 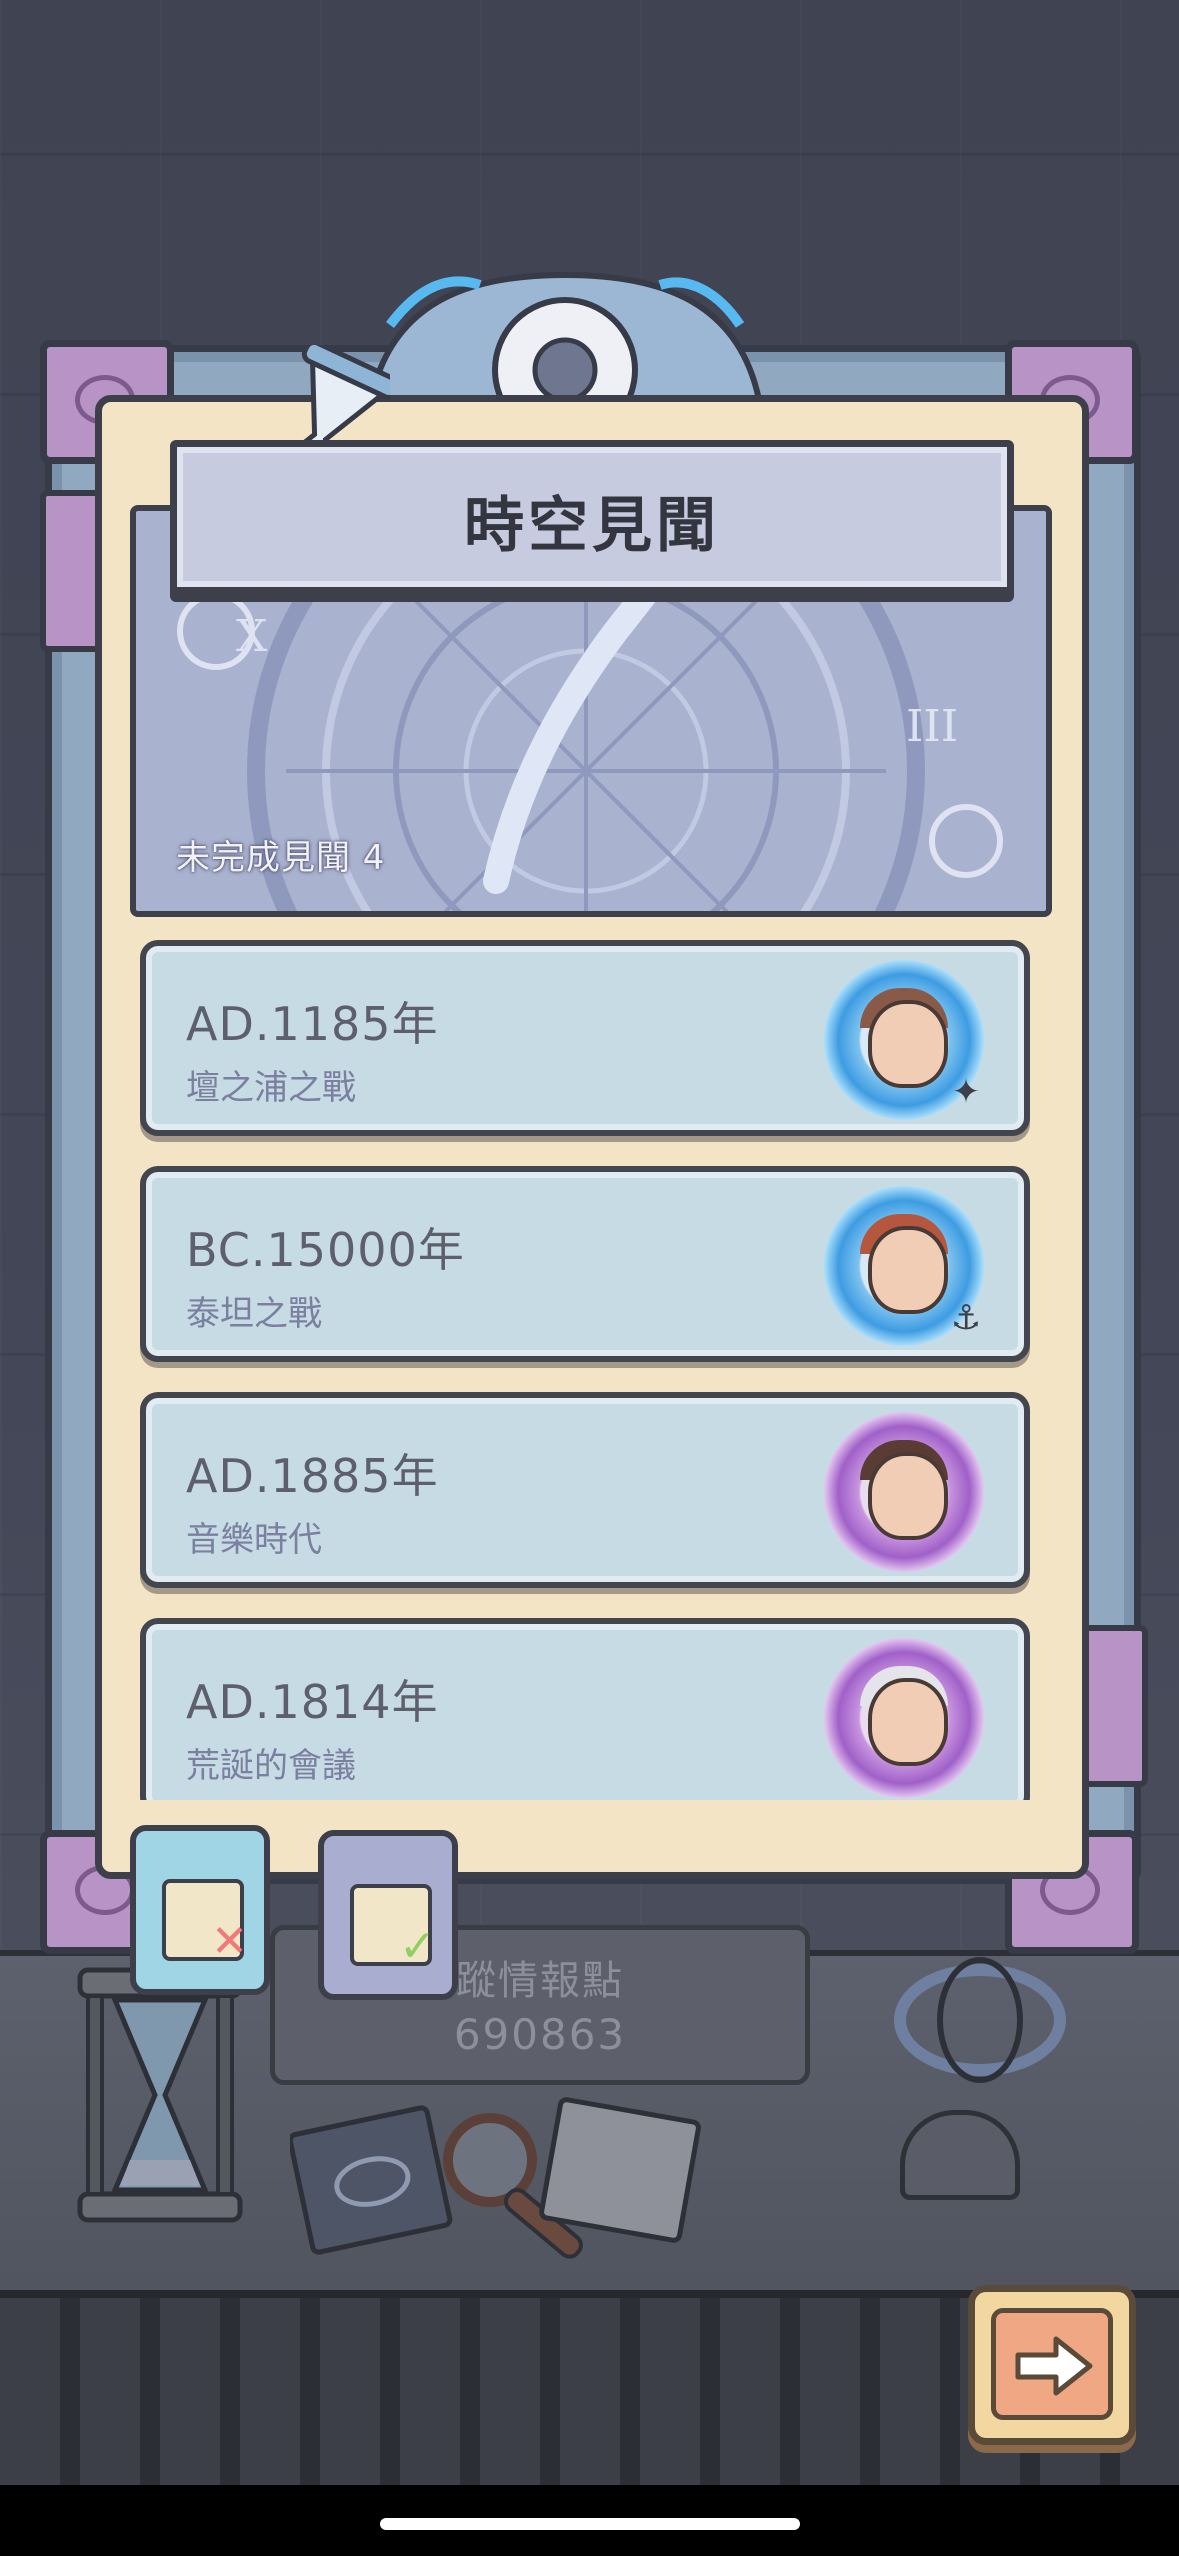 What do you see at coordinates (966, 1318) in the screenshot?
I see `hook-icon: ⚓` at bounding box center [966, 1318].